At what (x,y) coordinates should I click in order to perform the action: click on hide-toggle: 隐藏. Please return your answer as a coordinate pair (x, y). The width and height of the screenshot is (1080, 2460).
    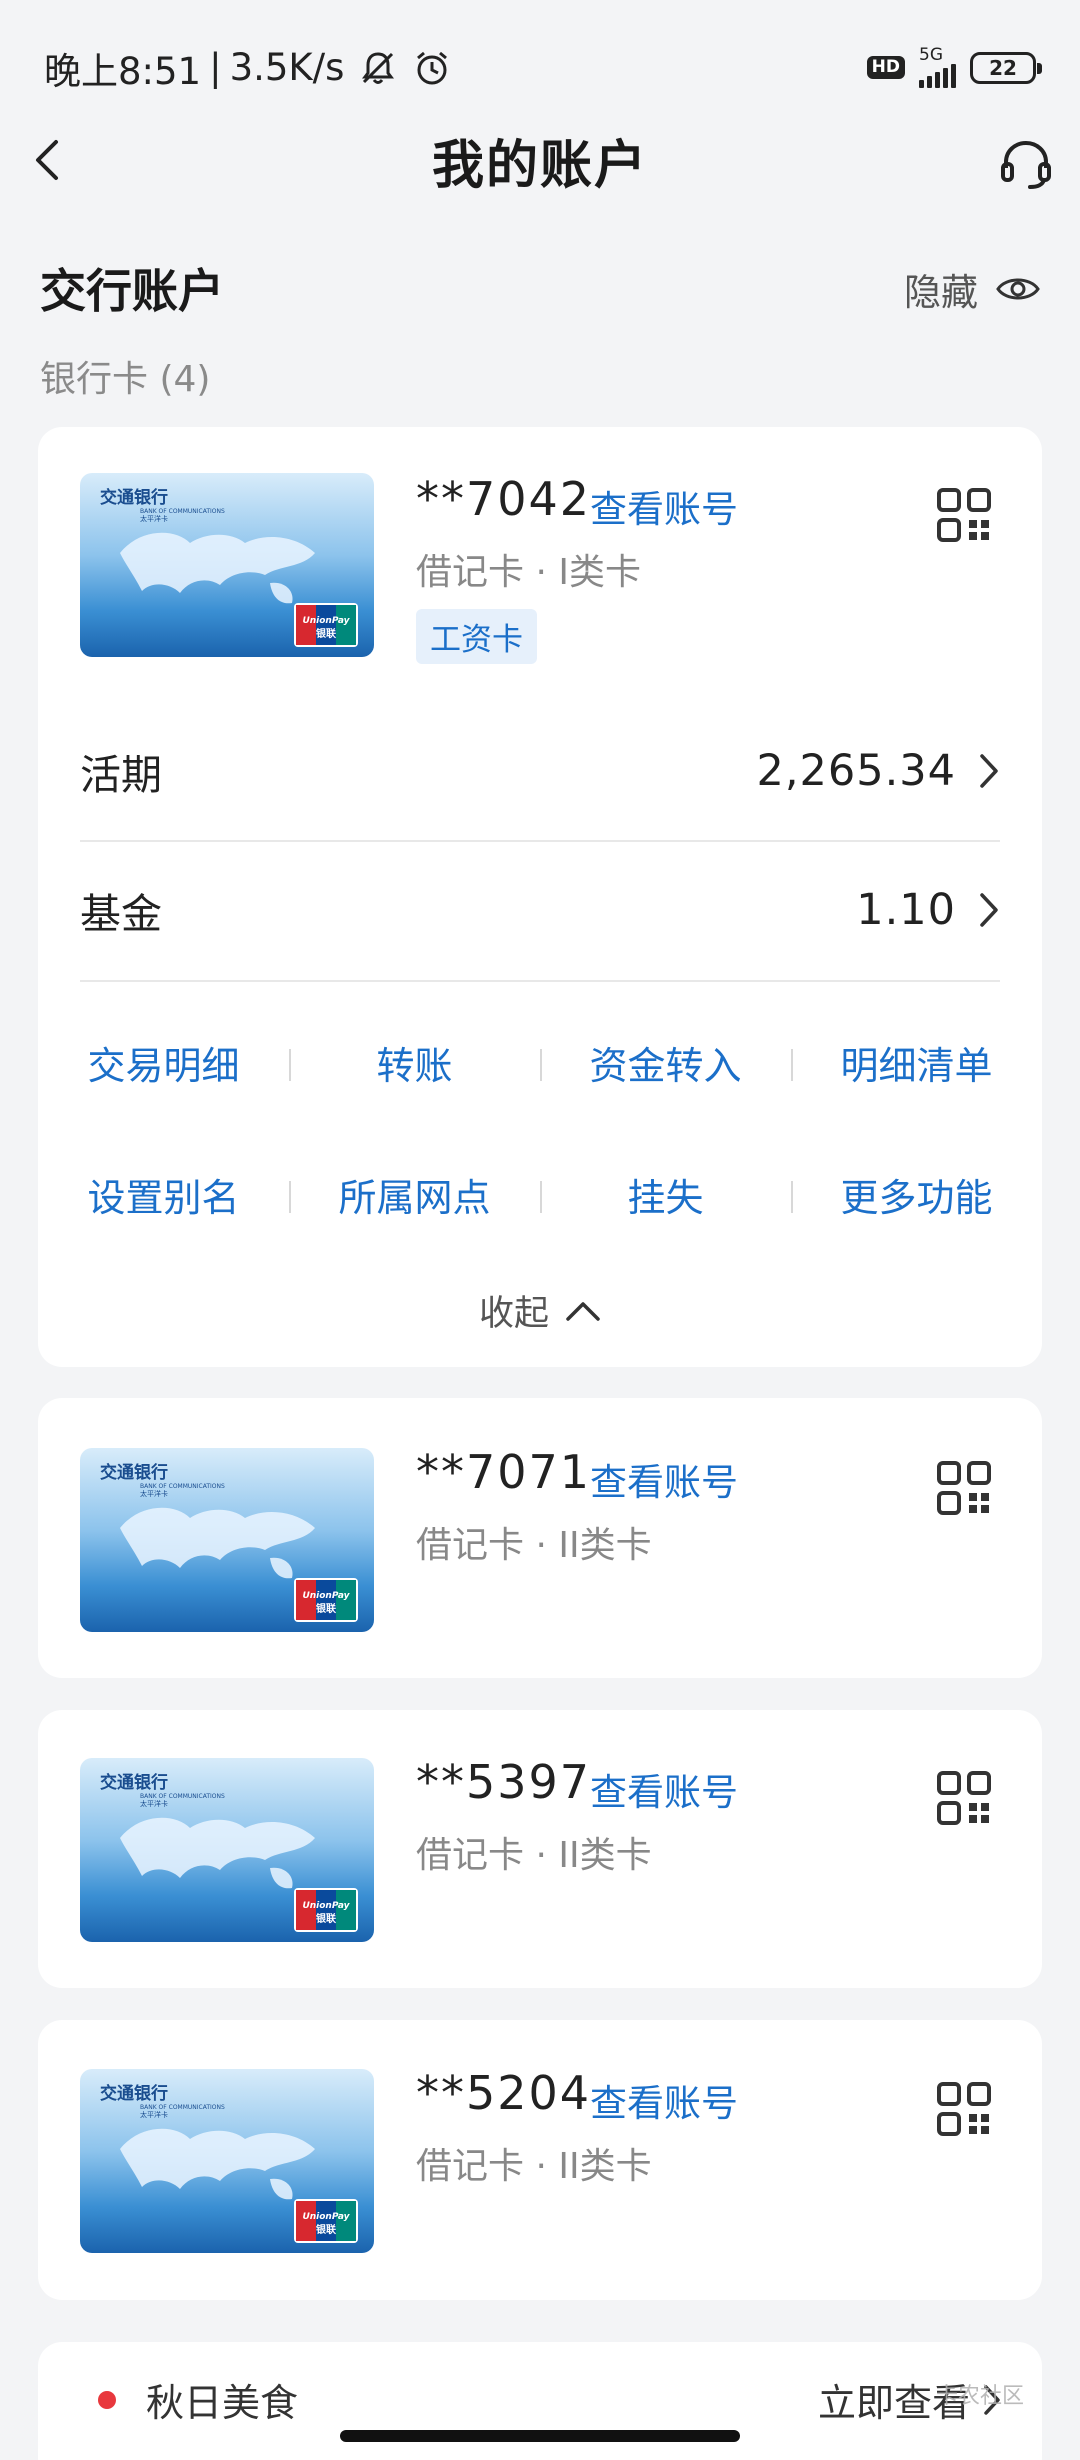
    Looking at the image, I should click on (972, 289).